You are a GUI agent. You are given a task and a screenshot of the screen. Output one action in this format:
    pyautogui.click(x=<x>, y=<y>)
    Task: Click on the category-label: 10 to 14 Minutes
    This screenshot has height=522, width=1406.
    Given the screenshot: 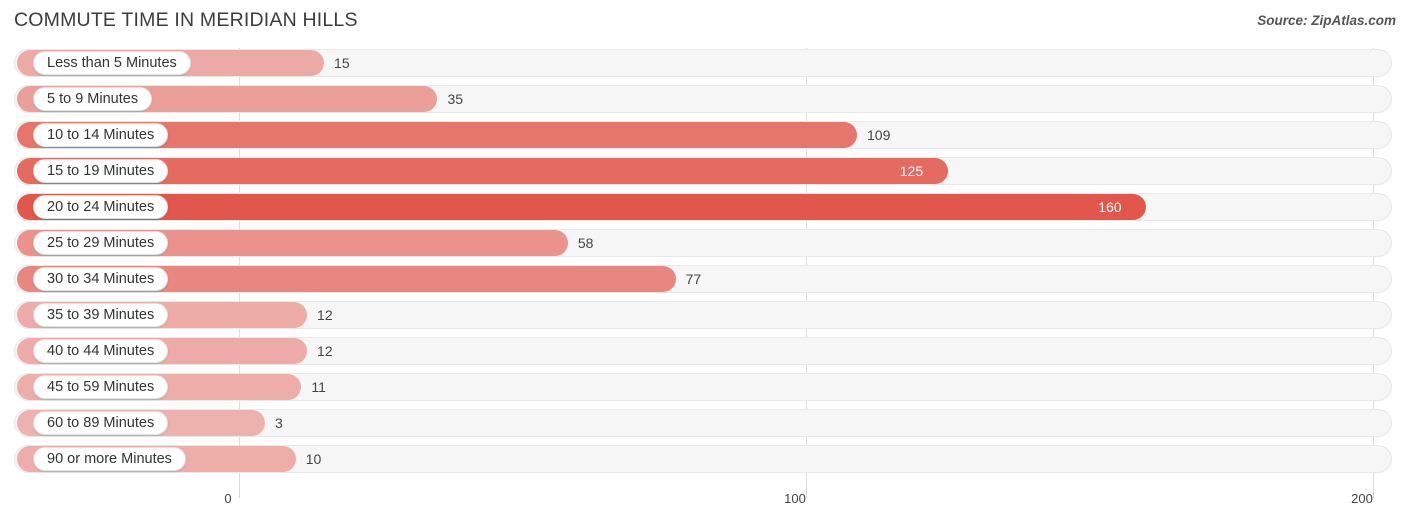 What is the action you would take?
    pyautogui.click(x=101, y=134)
    